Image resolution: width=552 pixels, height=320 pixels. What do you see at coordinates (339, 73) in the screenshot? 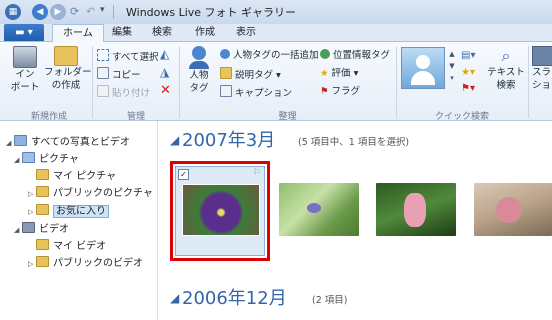
I see `rating-button: ★ 評価 ▾` at bounding box center [339, 73].